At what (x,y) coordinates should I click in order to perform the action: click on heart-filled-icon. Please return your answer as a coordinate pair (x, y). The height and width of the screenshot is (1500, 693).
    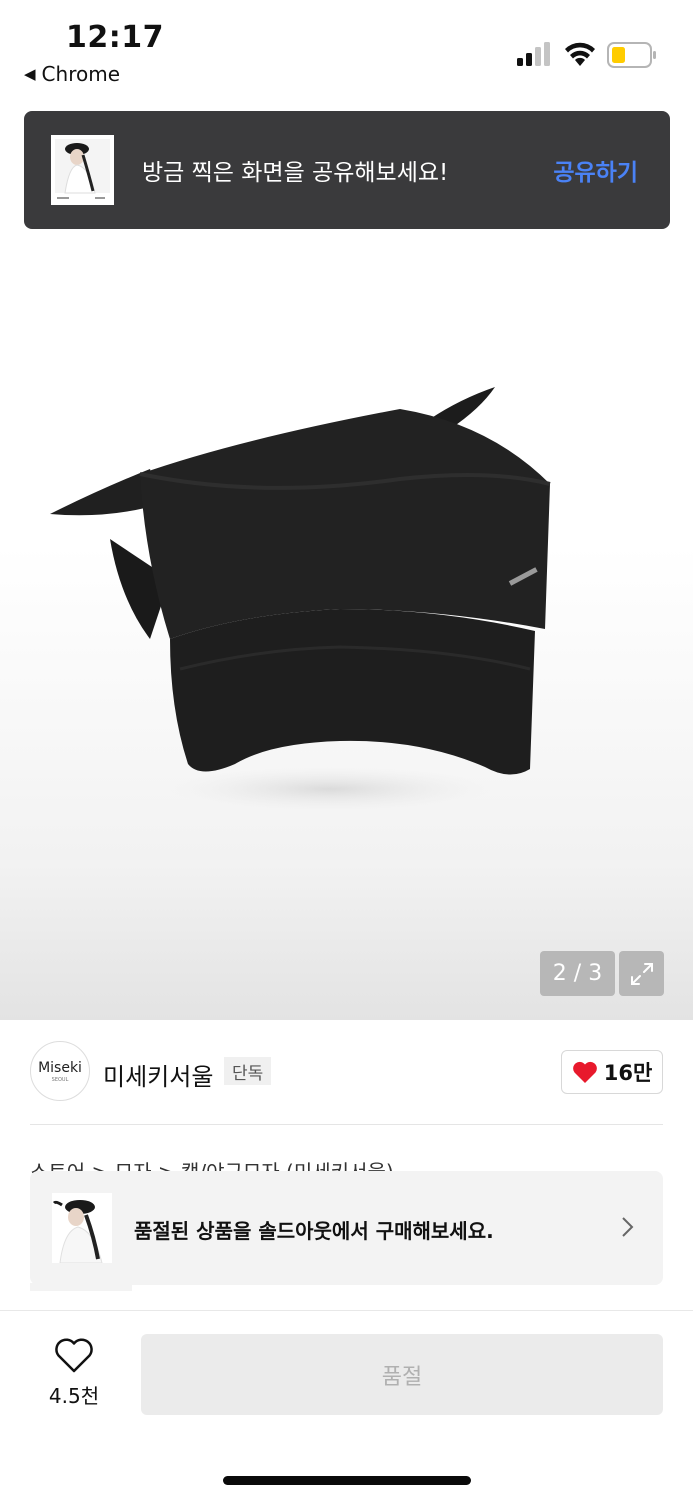
    Looking at the image, I should click on (584, 1072).